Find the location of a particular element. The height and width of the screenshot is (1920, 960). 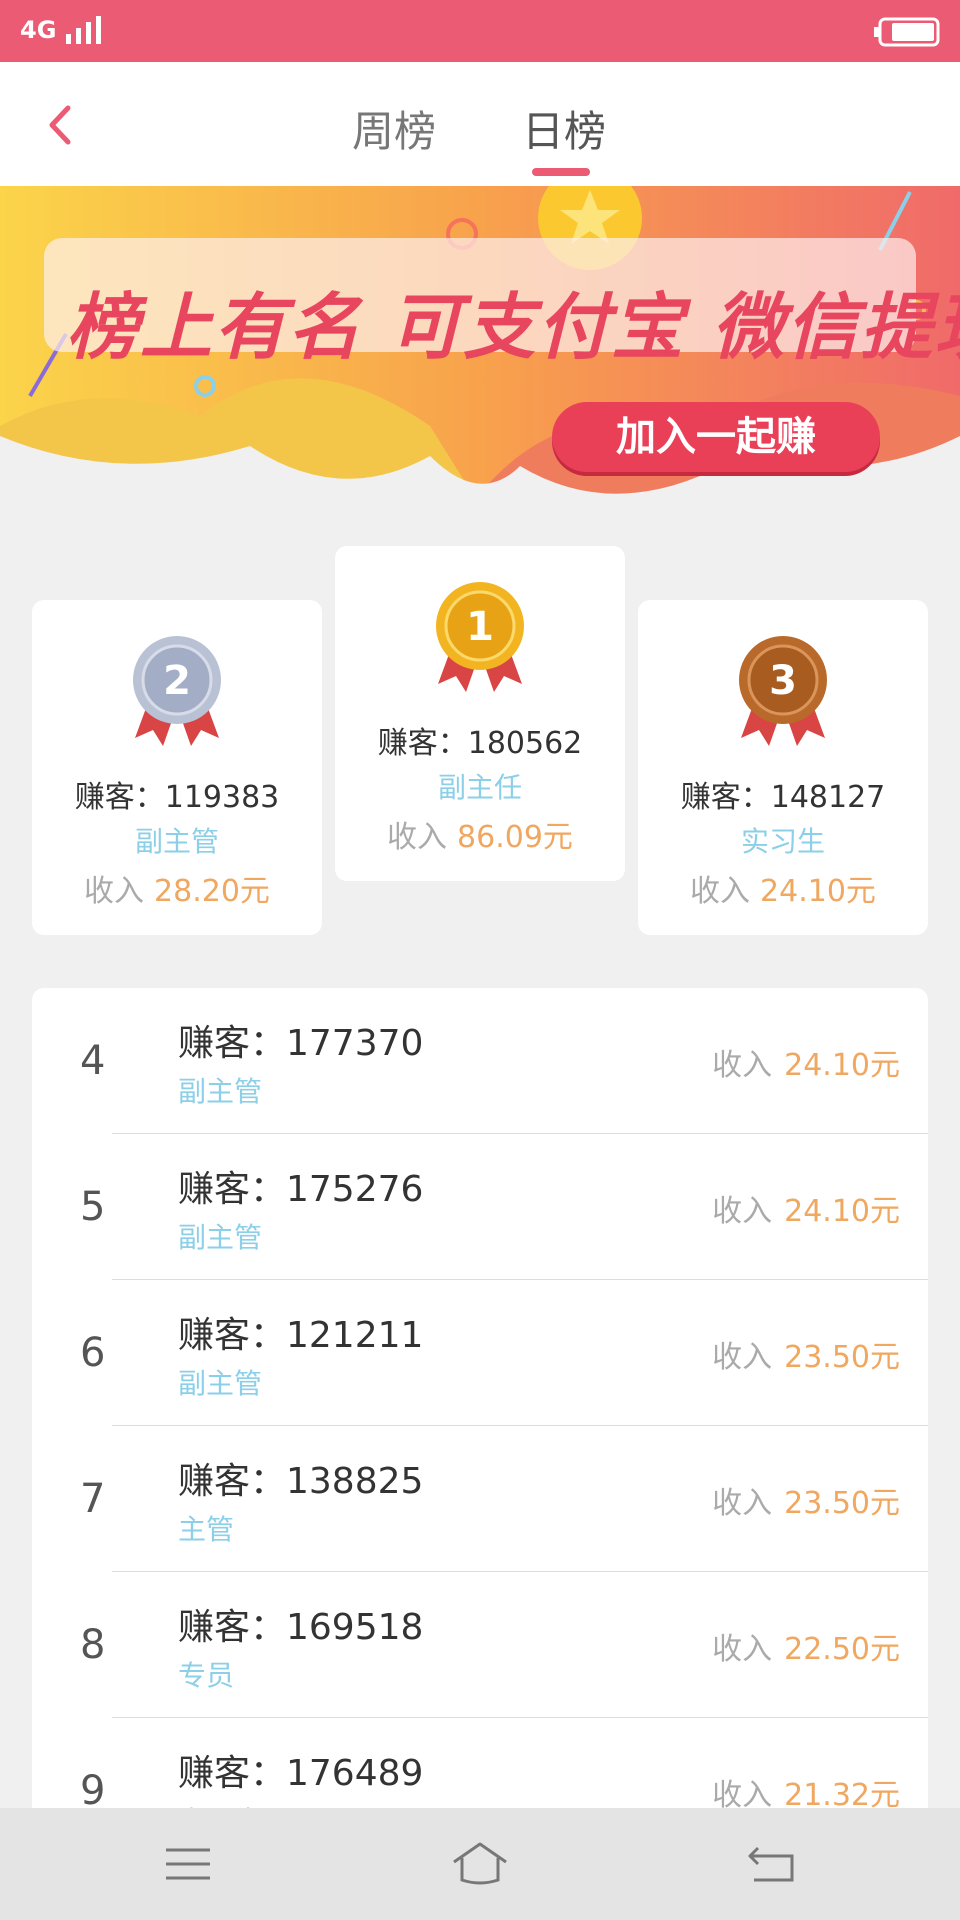

list-item: 8 赚客：169518 专员 收入 22.50元 is located at coordinates (480, 1645).